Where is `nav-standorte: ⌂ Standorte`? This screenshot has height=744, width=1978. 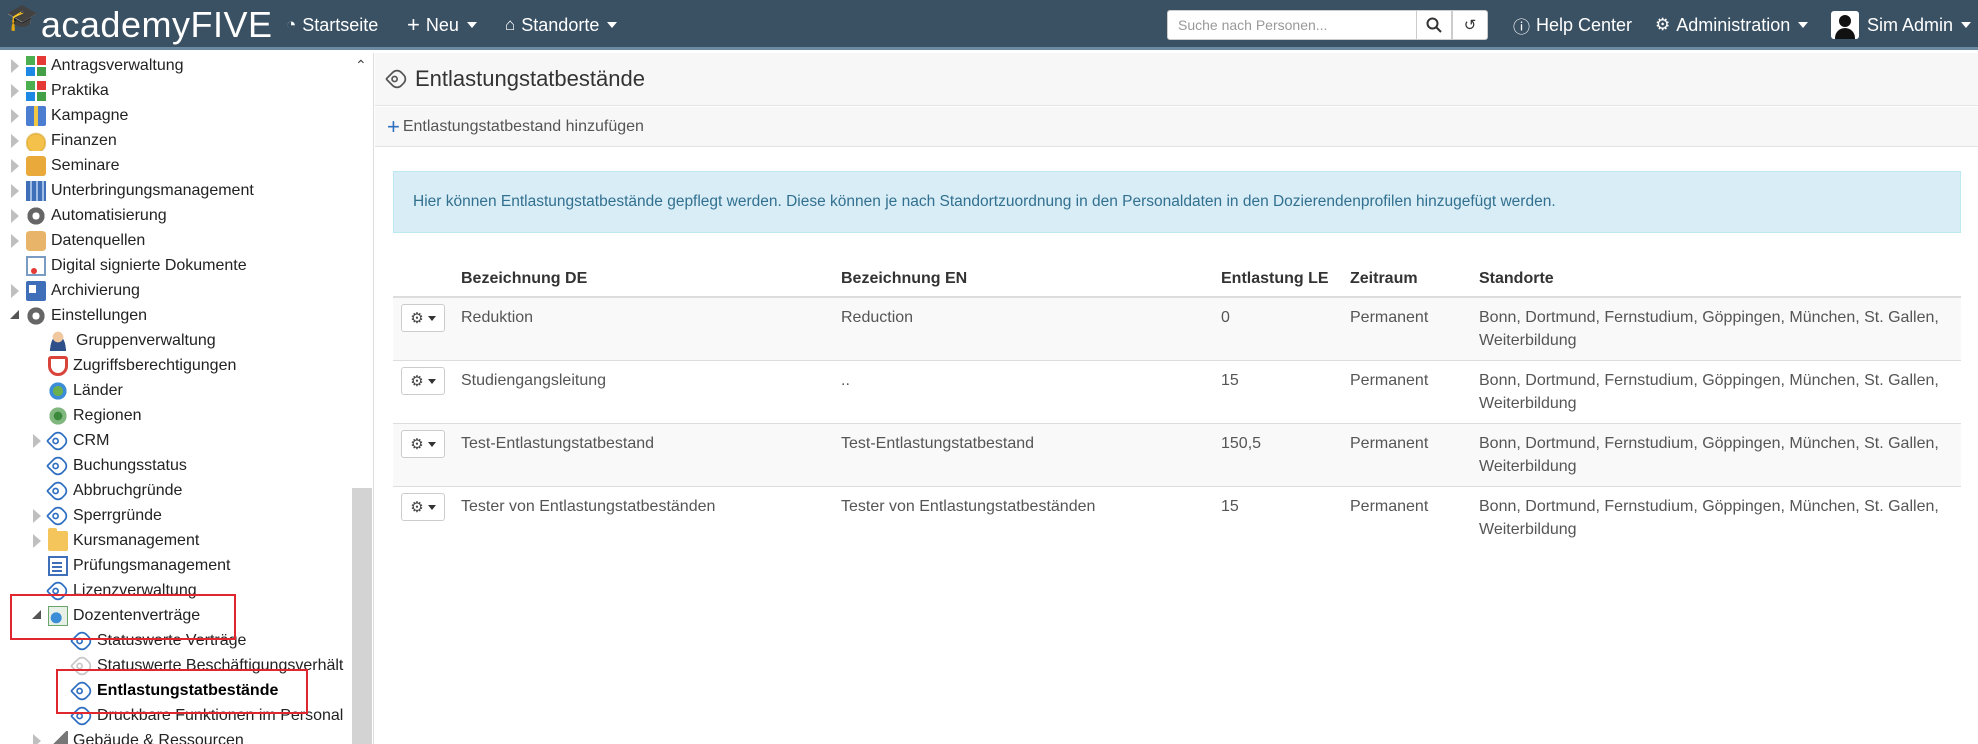 nav-standorte: ⌂ Standorte is located at coordinates (561, 25).